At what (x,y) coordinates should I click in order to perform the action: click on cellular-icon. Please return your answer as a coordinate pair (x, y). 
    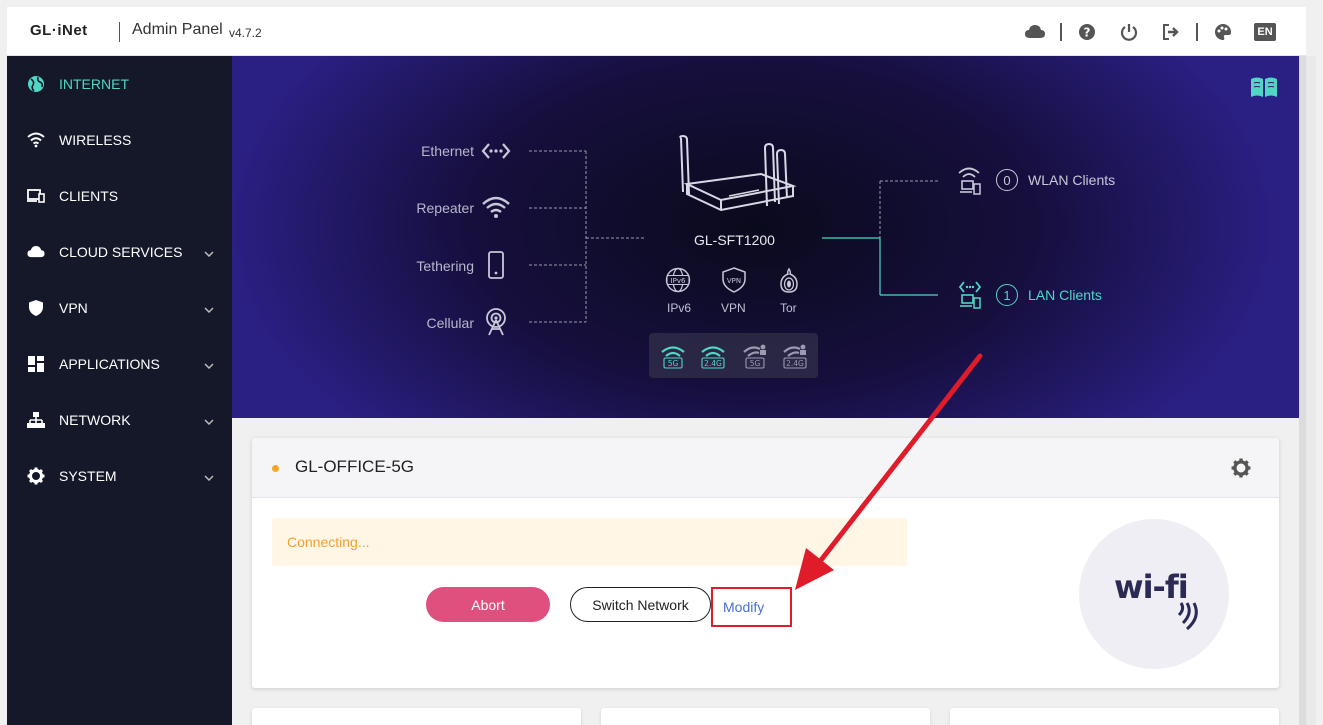
    Looking at the image, I should click on (496, 322).